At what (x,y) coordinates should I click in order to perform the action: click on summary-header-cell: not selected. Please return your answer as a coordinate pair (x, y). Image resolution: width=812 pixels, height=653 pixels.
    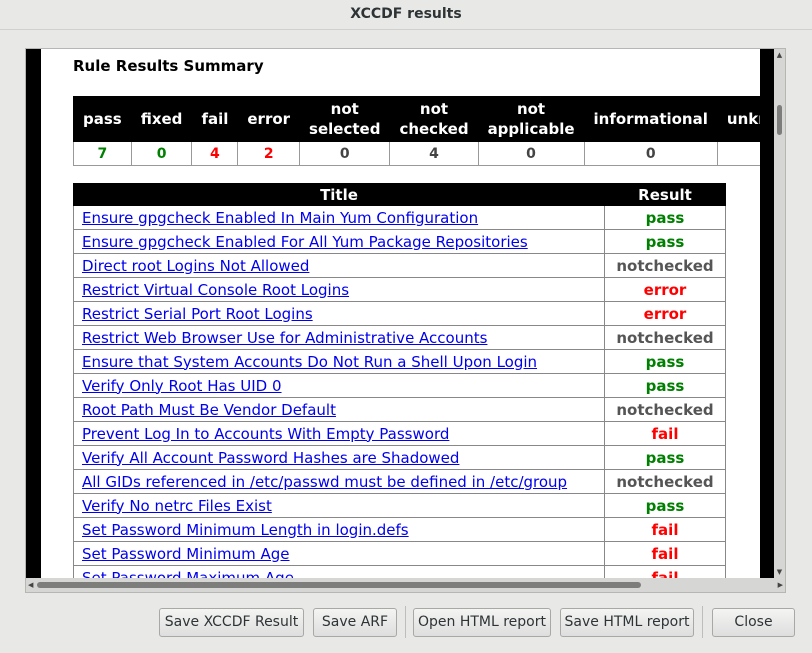
    Looking at the image, I should click on (345, 119).